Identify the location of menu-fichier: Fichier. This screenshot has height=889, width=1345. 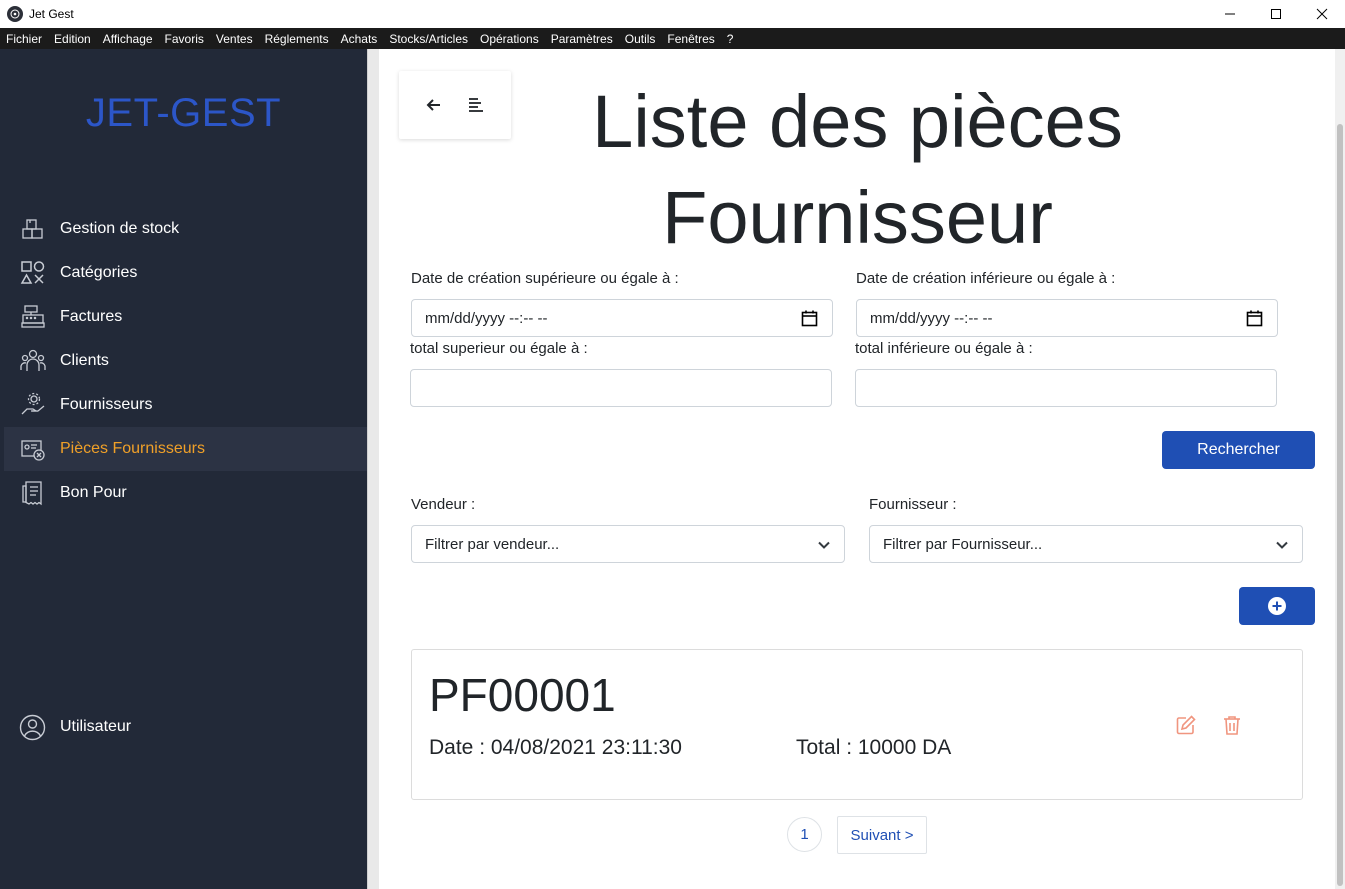
(24, 39).